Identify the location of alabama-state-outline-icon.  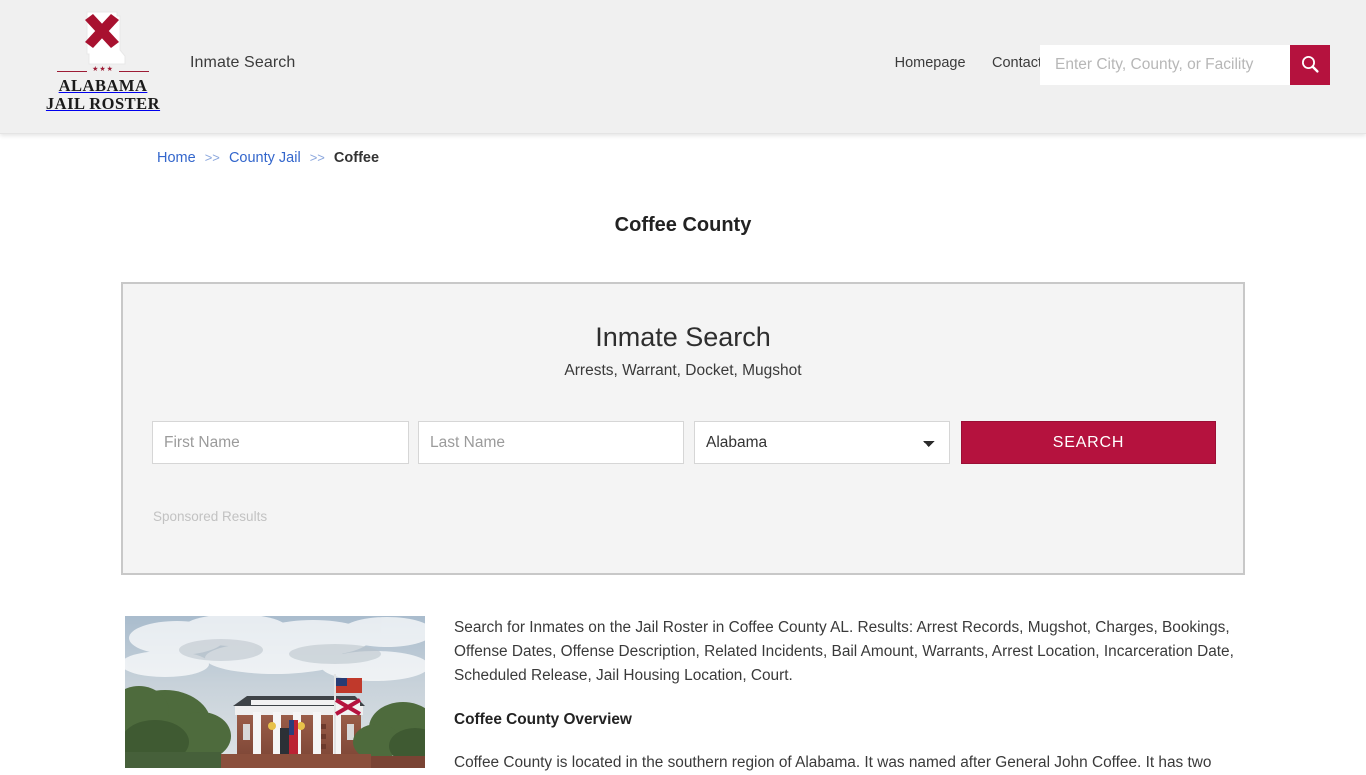
(103, 38).